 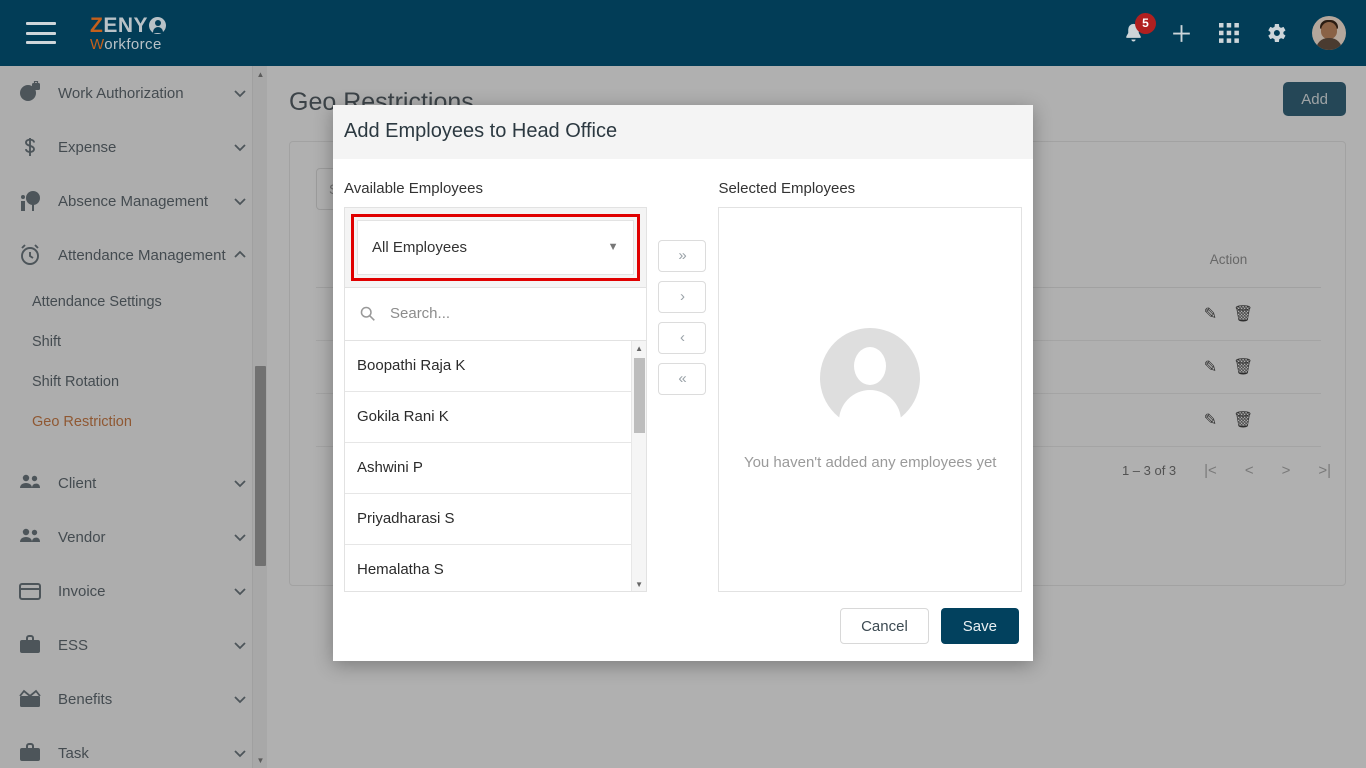 I want to click on cancel-button: Cancel, so click(x=884, y=626).